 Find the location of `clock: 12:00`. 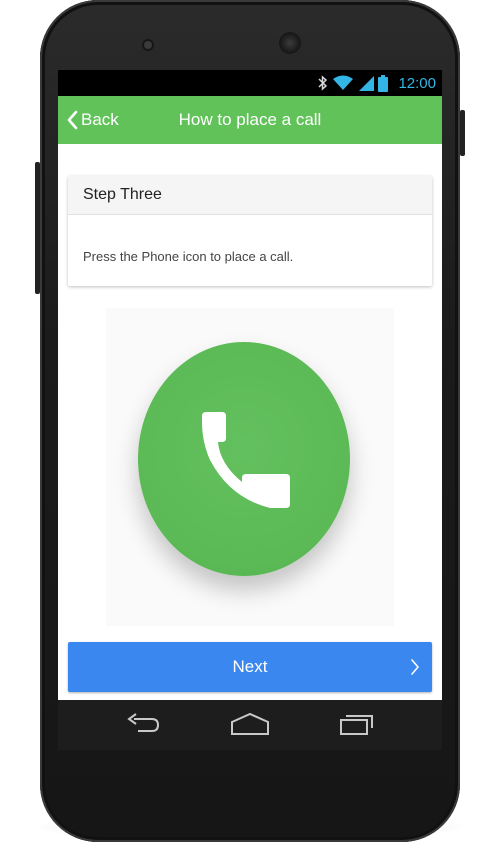

clock: 12:00 is located at coordinates (417, 83).